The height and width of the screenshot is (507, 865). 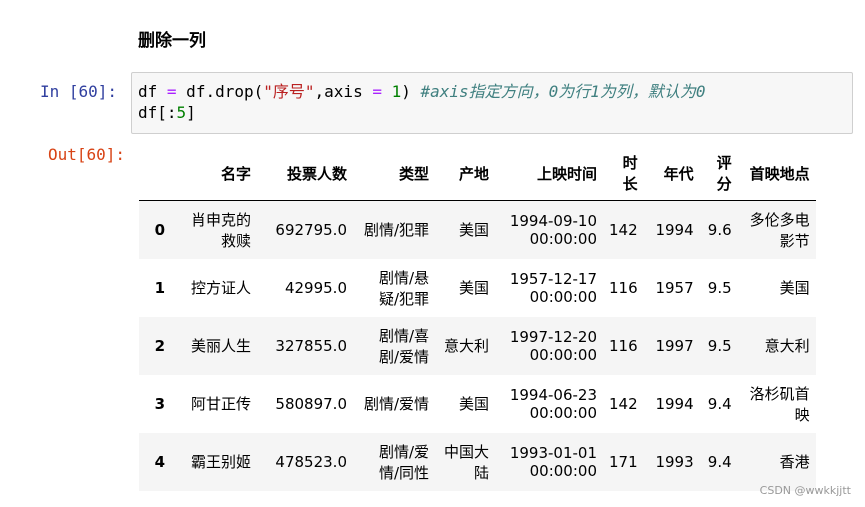 What do you see at coordinates (718, 173) in the screenshot?
I see `header-score: 评分` at bounding box center [718, 173].